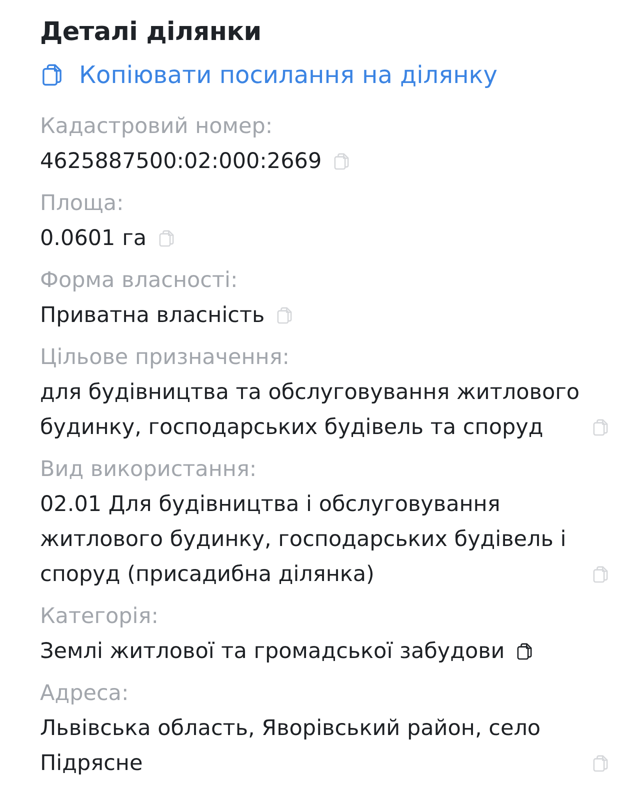 This screenshot has width=643, height=789. What do you see at coordinates (152, 316) in the screenshot?
I see `field-value: Приватна власність` at bounding box center [152, 316].